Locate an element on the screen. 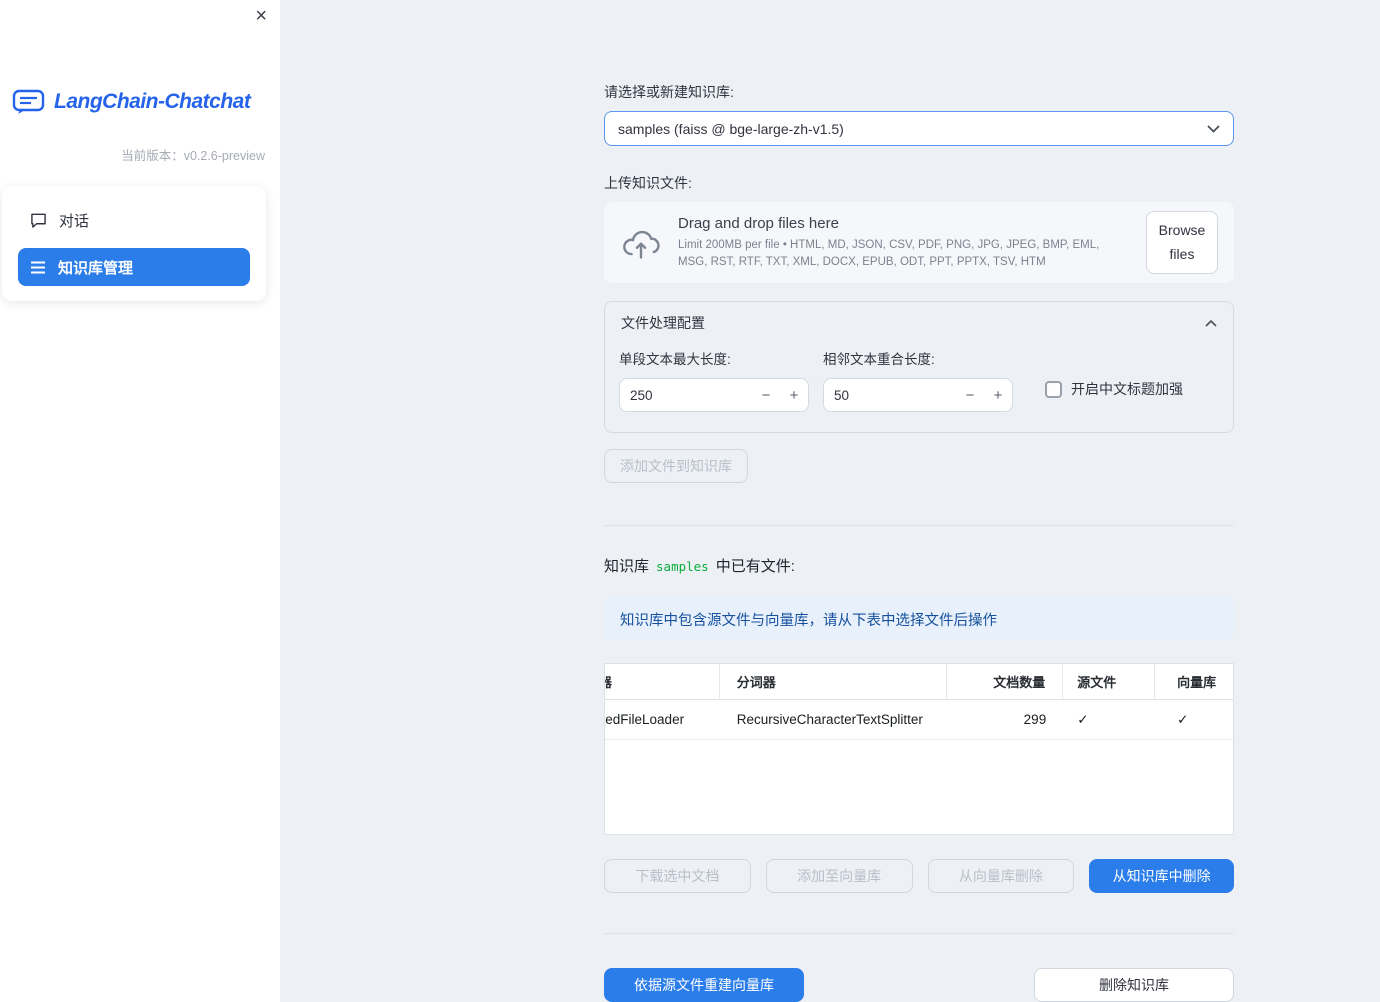  sidebar-item-label: 知识库管理 is located at coordinates (96, 268).